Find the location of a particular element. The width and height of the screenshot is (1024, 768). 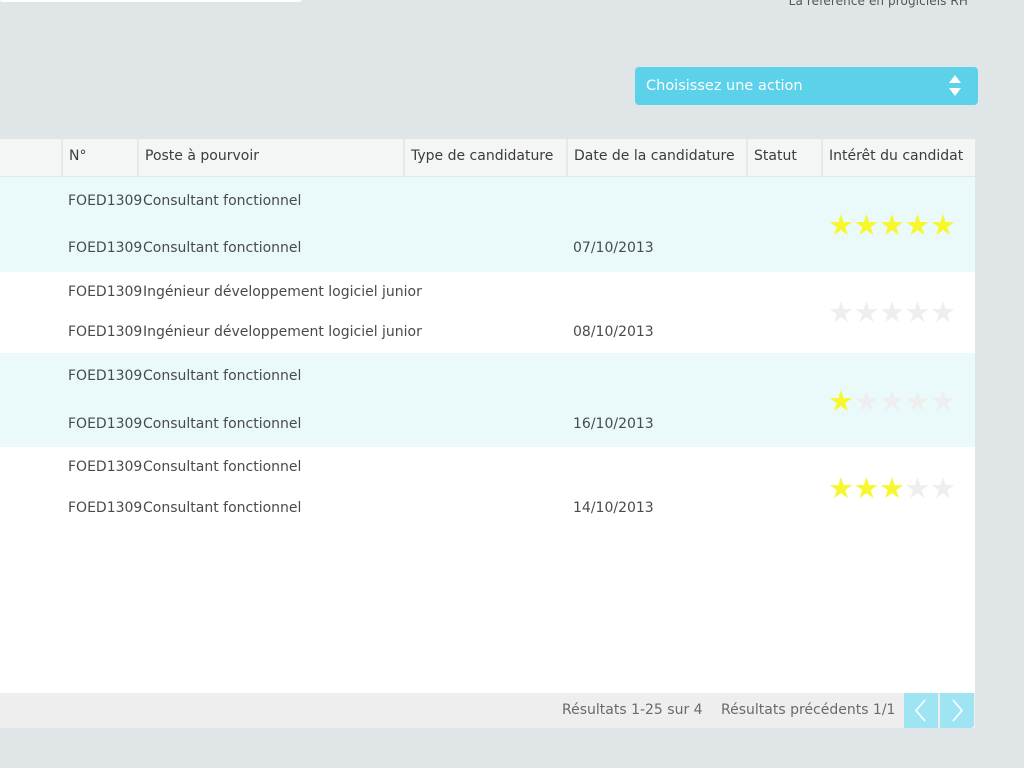

next-page-button is located at coordinates (957, 710).